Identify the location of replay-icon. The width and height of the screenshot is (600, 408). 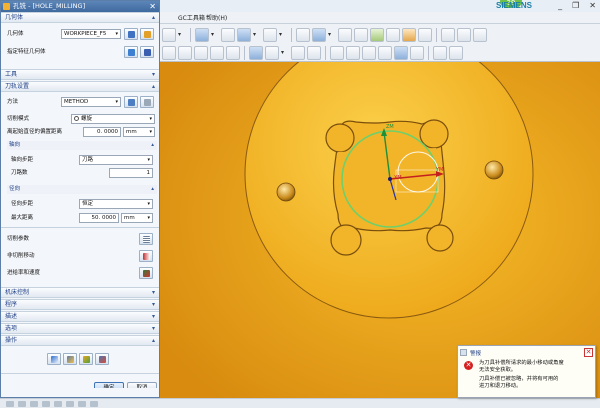
(401, 53).